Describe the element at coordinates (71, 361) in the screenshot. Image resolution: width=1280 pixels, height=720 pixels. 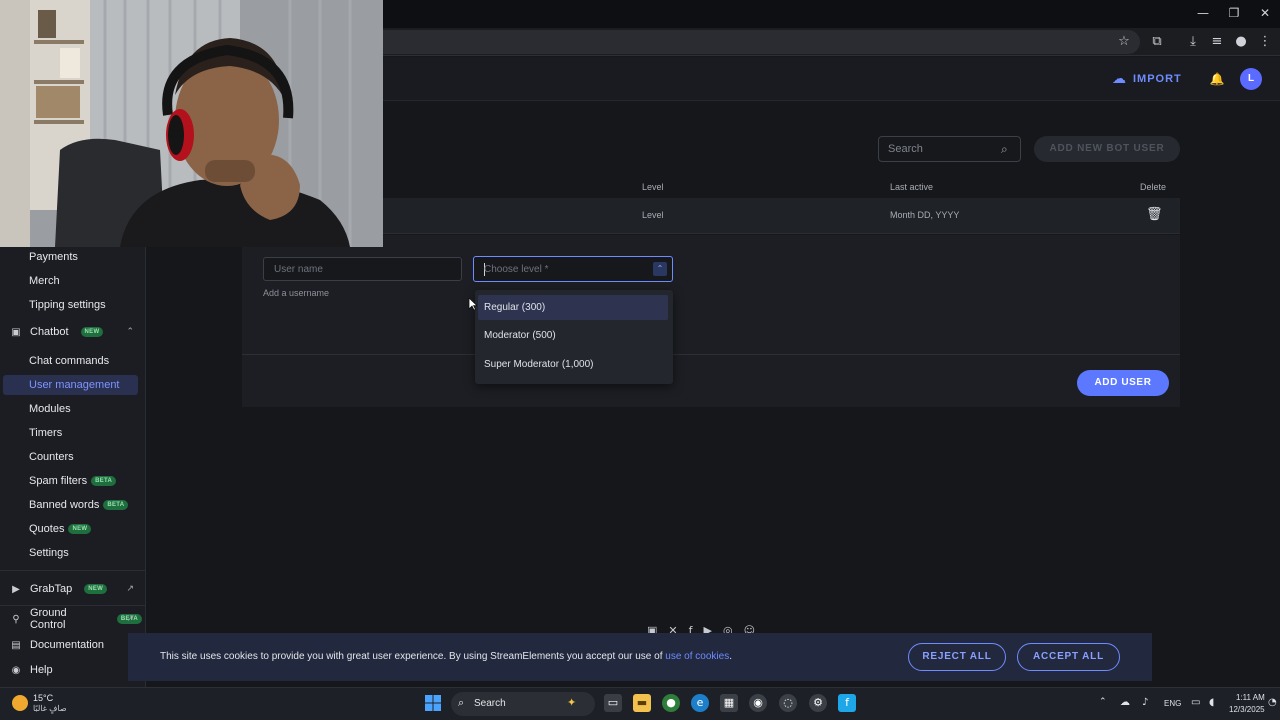
I see `sidebar-item-chat-commands: Chat commands` at that location.